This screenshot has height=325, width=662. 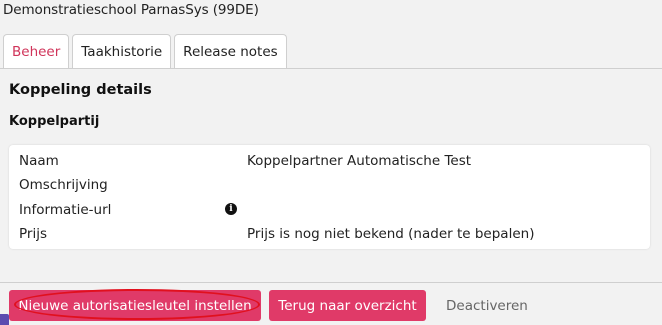 I want to click on field-label: Omschrijving, so click(x=63, y=185).